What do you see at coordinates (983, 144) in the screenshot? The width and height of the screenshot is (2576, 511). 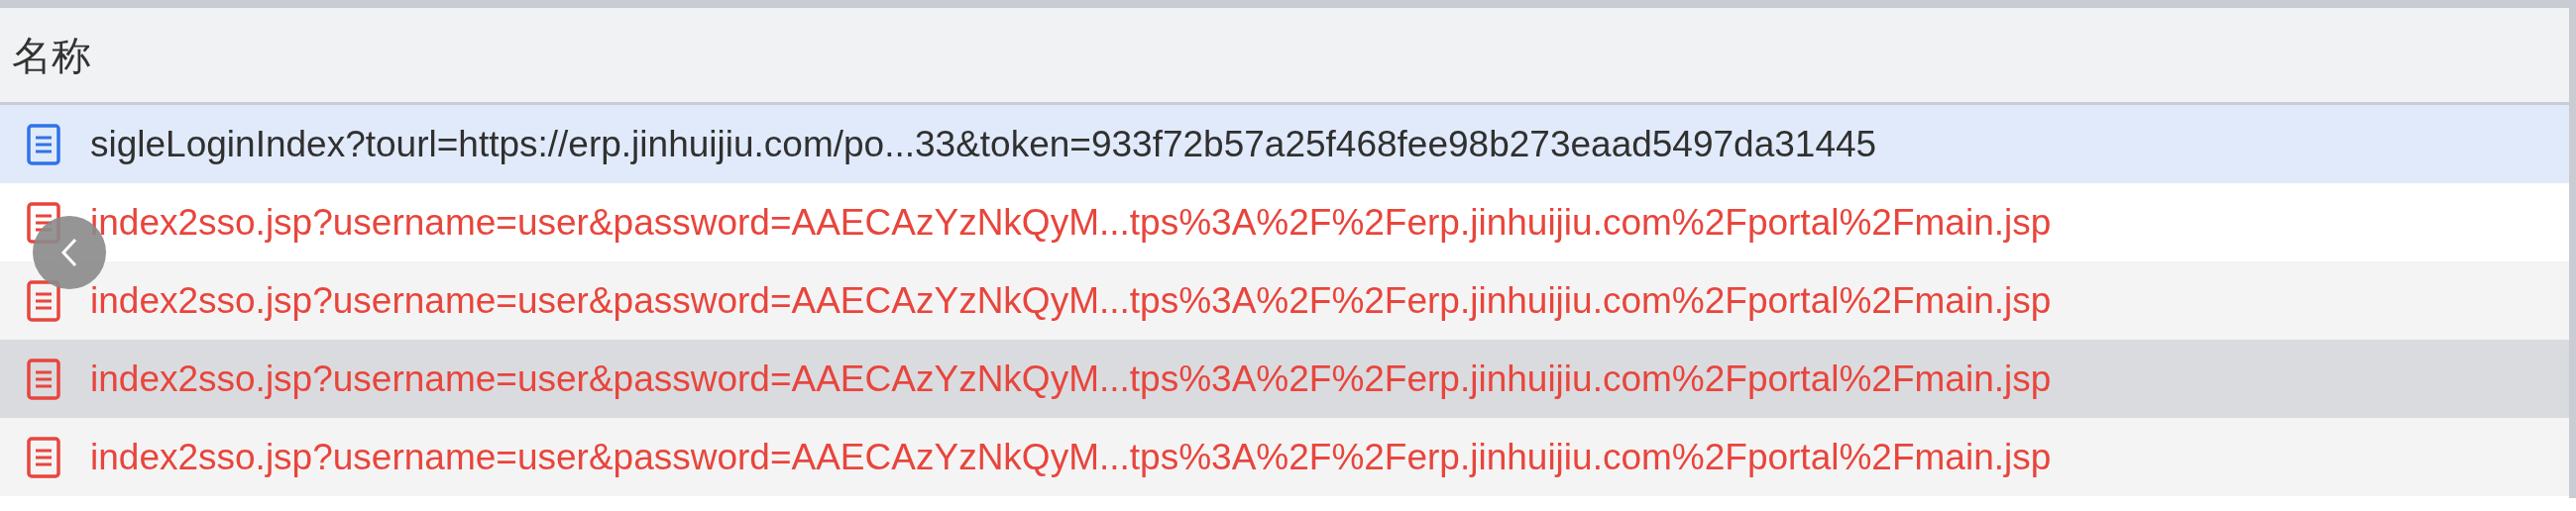 I see `request-name: sigleLoginIndex?tourl=https://erp.jinhuijiu.com/po...33&token=933f72b57a25f468fee98b273eaad5497da31445` at bounding box center [983, 144].